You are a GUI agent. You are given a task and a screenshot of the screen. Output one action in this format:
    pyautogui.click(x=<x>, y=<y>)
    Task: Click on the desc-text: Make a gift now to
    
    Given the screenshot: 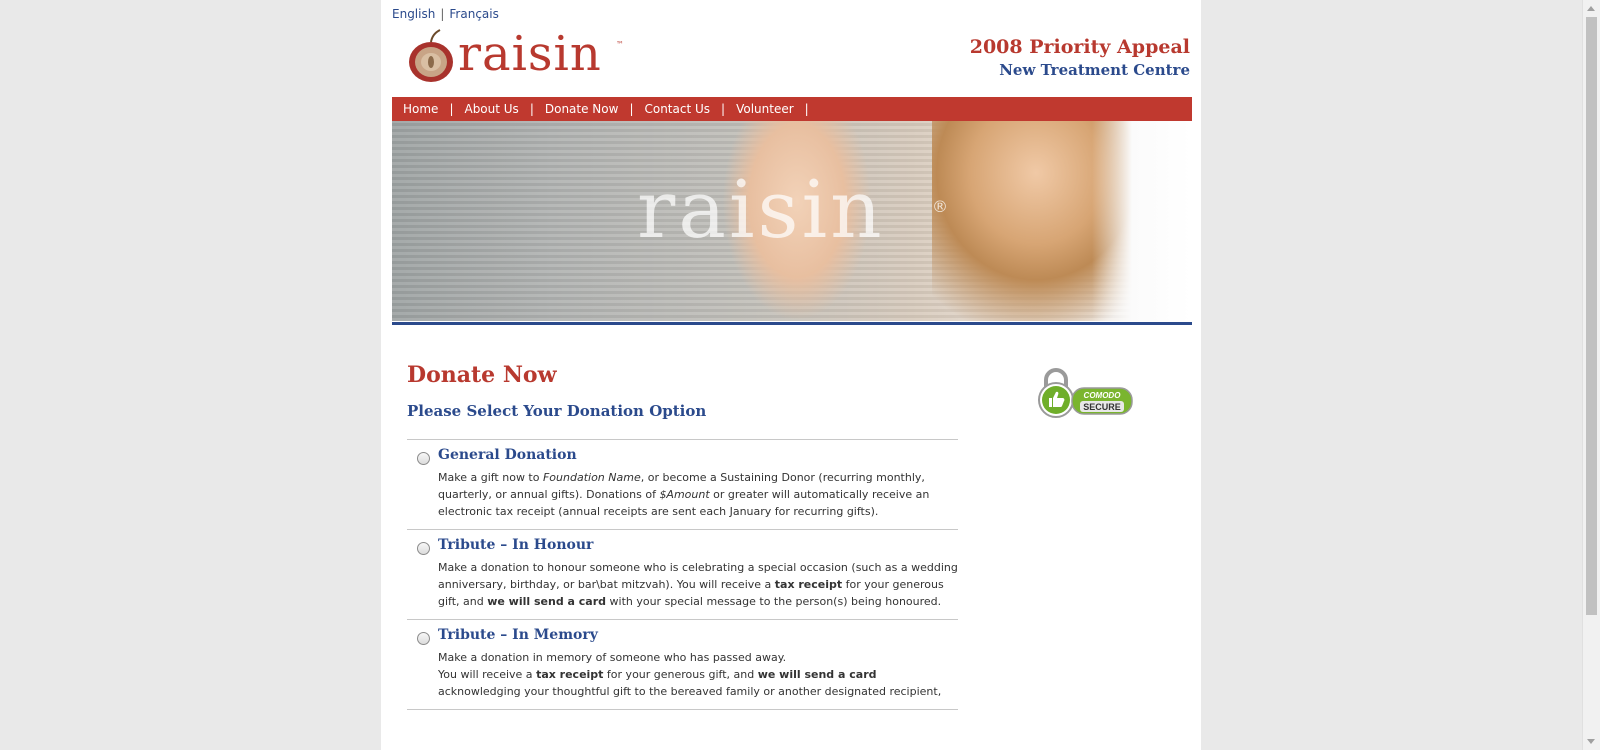 What is the action you would take?
    pyautogui.click(x=490, y=477)
    